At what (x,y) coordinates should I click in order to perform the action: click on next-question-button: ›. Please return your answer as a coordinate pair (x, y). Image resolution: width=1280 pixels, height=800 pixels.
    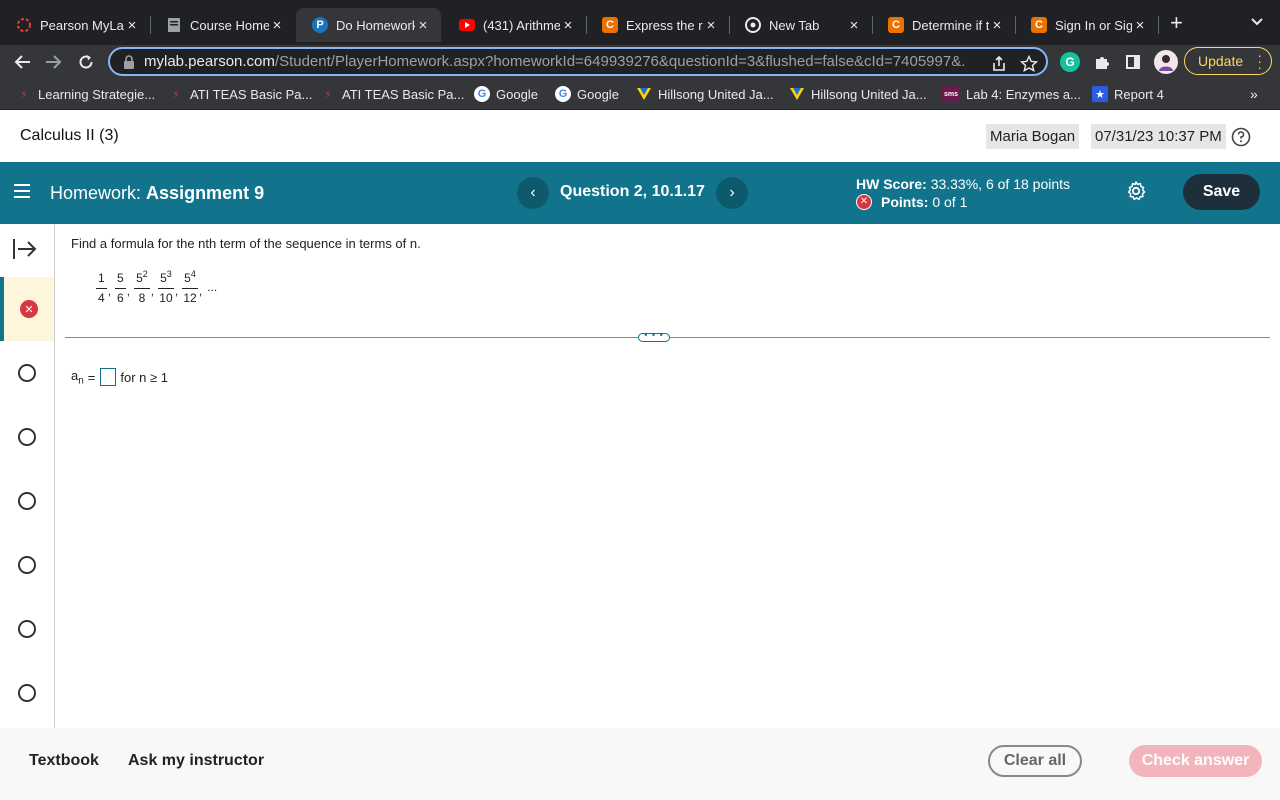
    Looking at the image, I should click on (732, 193).